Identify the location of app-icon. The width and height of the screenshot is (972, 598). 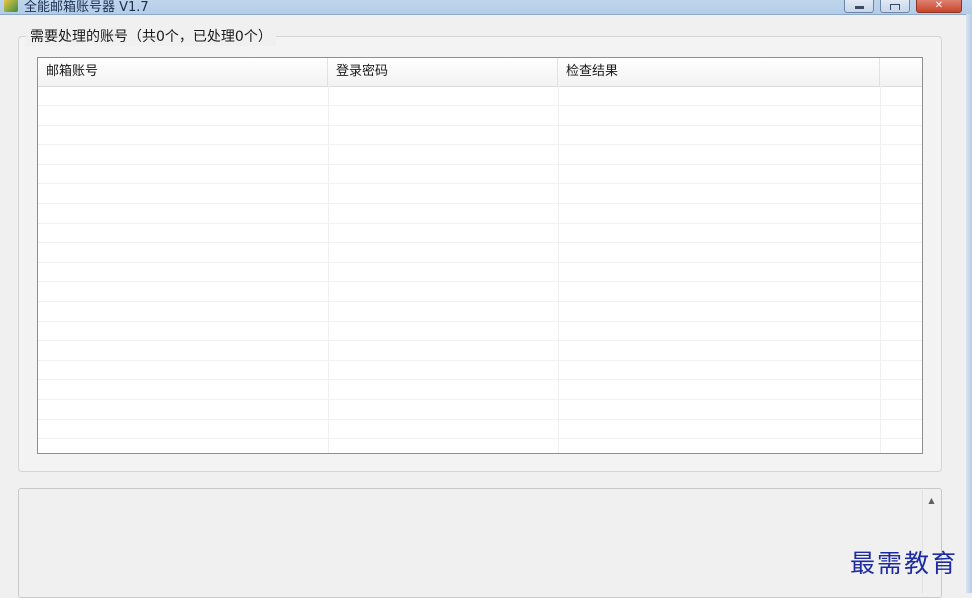
(11, 6).